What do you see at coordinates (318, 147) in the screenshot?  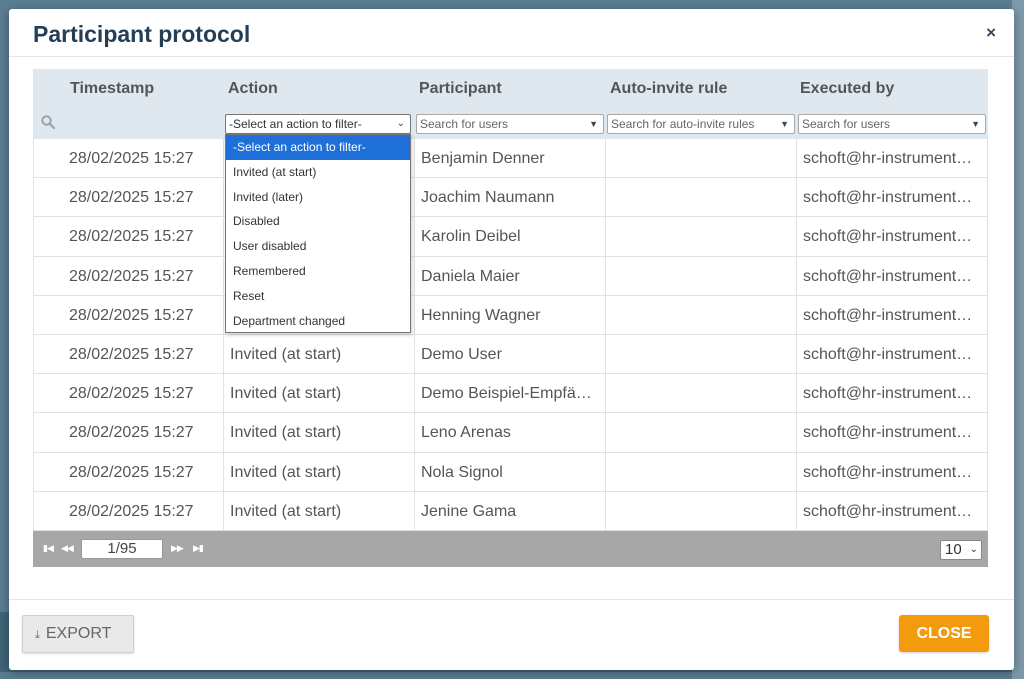 I see `dropdown-option: -Select an action to filter-` at bounding box center [318, 147].